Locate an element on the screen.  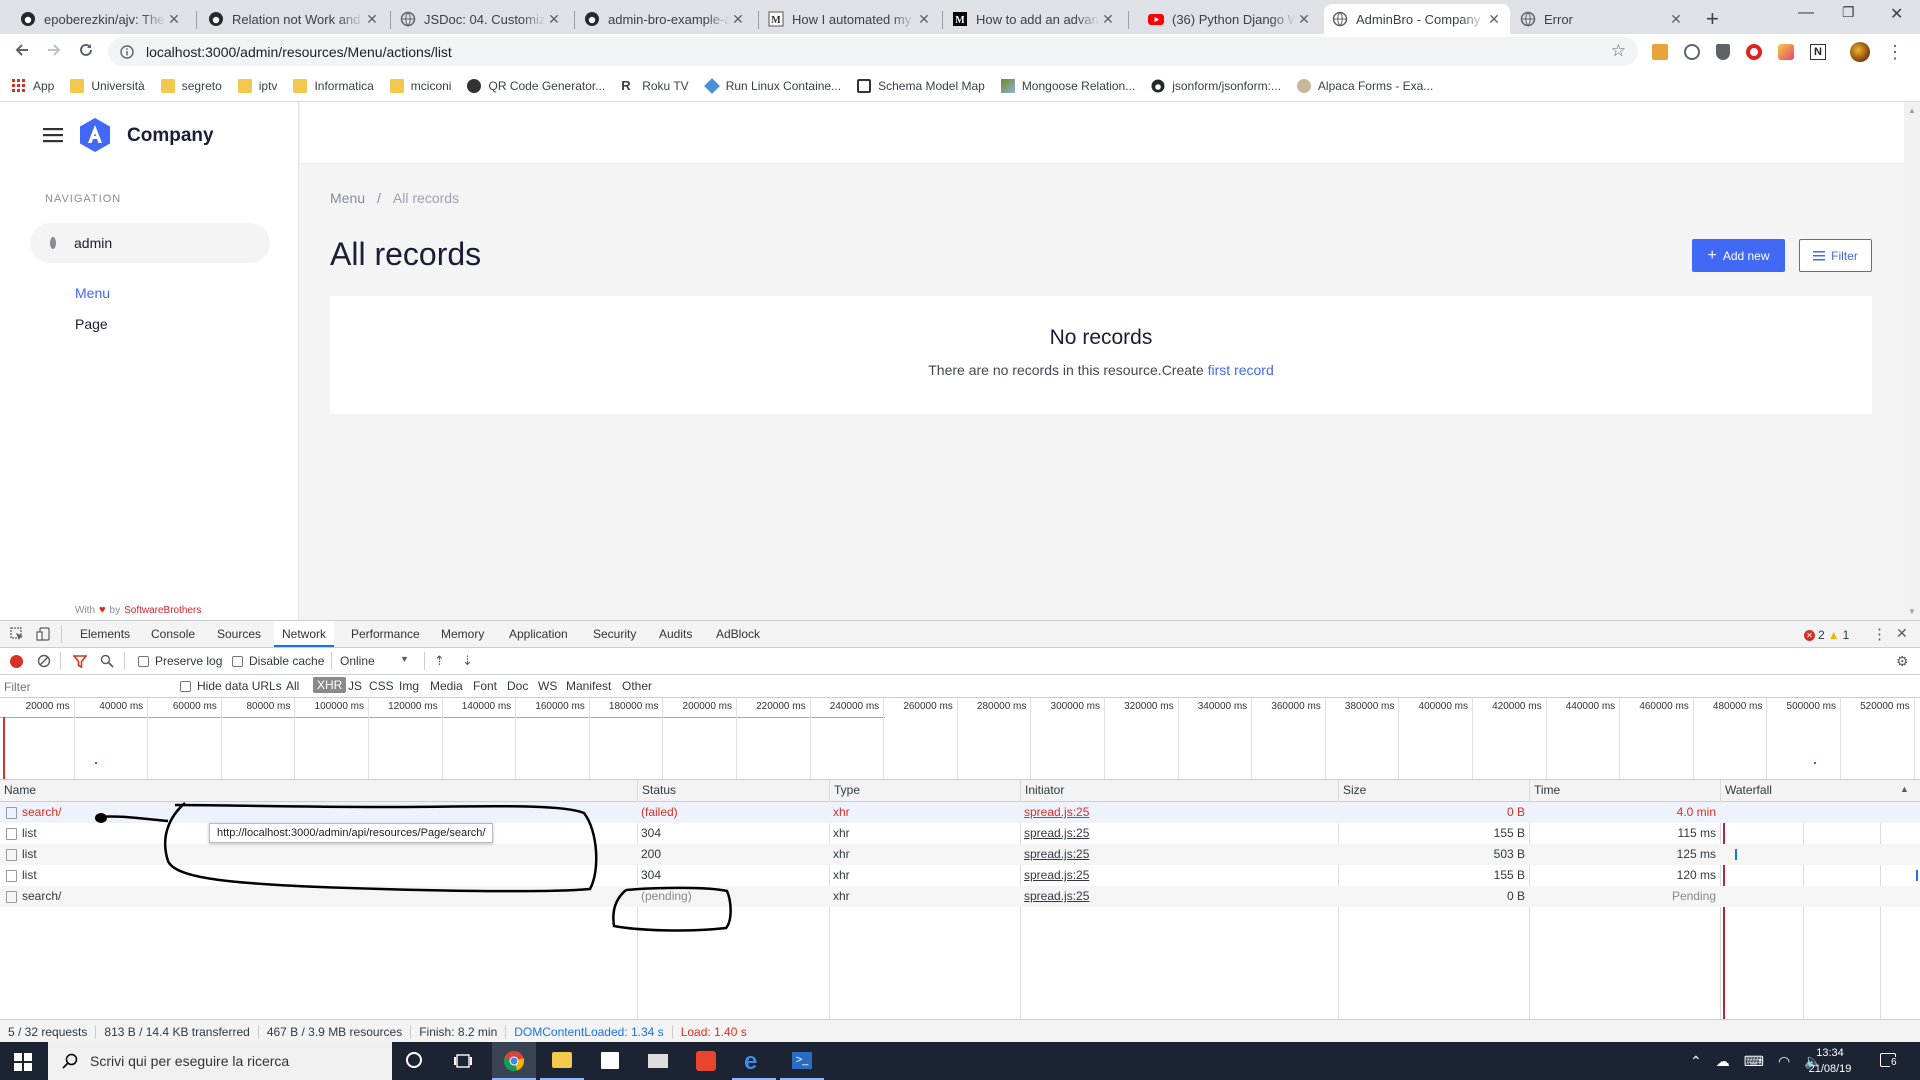
maximize-window-button: ❐ is located at coordinates (1848, 12).